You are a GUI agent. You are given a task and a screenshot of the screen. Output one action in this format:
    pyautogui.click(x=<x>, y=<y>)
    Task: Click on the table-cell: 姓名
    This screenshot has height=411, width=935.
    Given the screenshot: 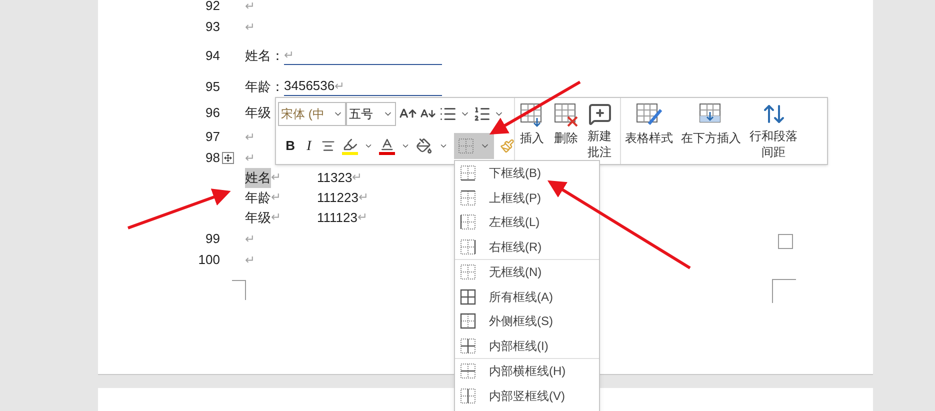 What is the action you would take?
    pyautogui.click(x=258, y=178)
    